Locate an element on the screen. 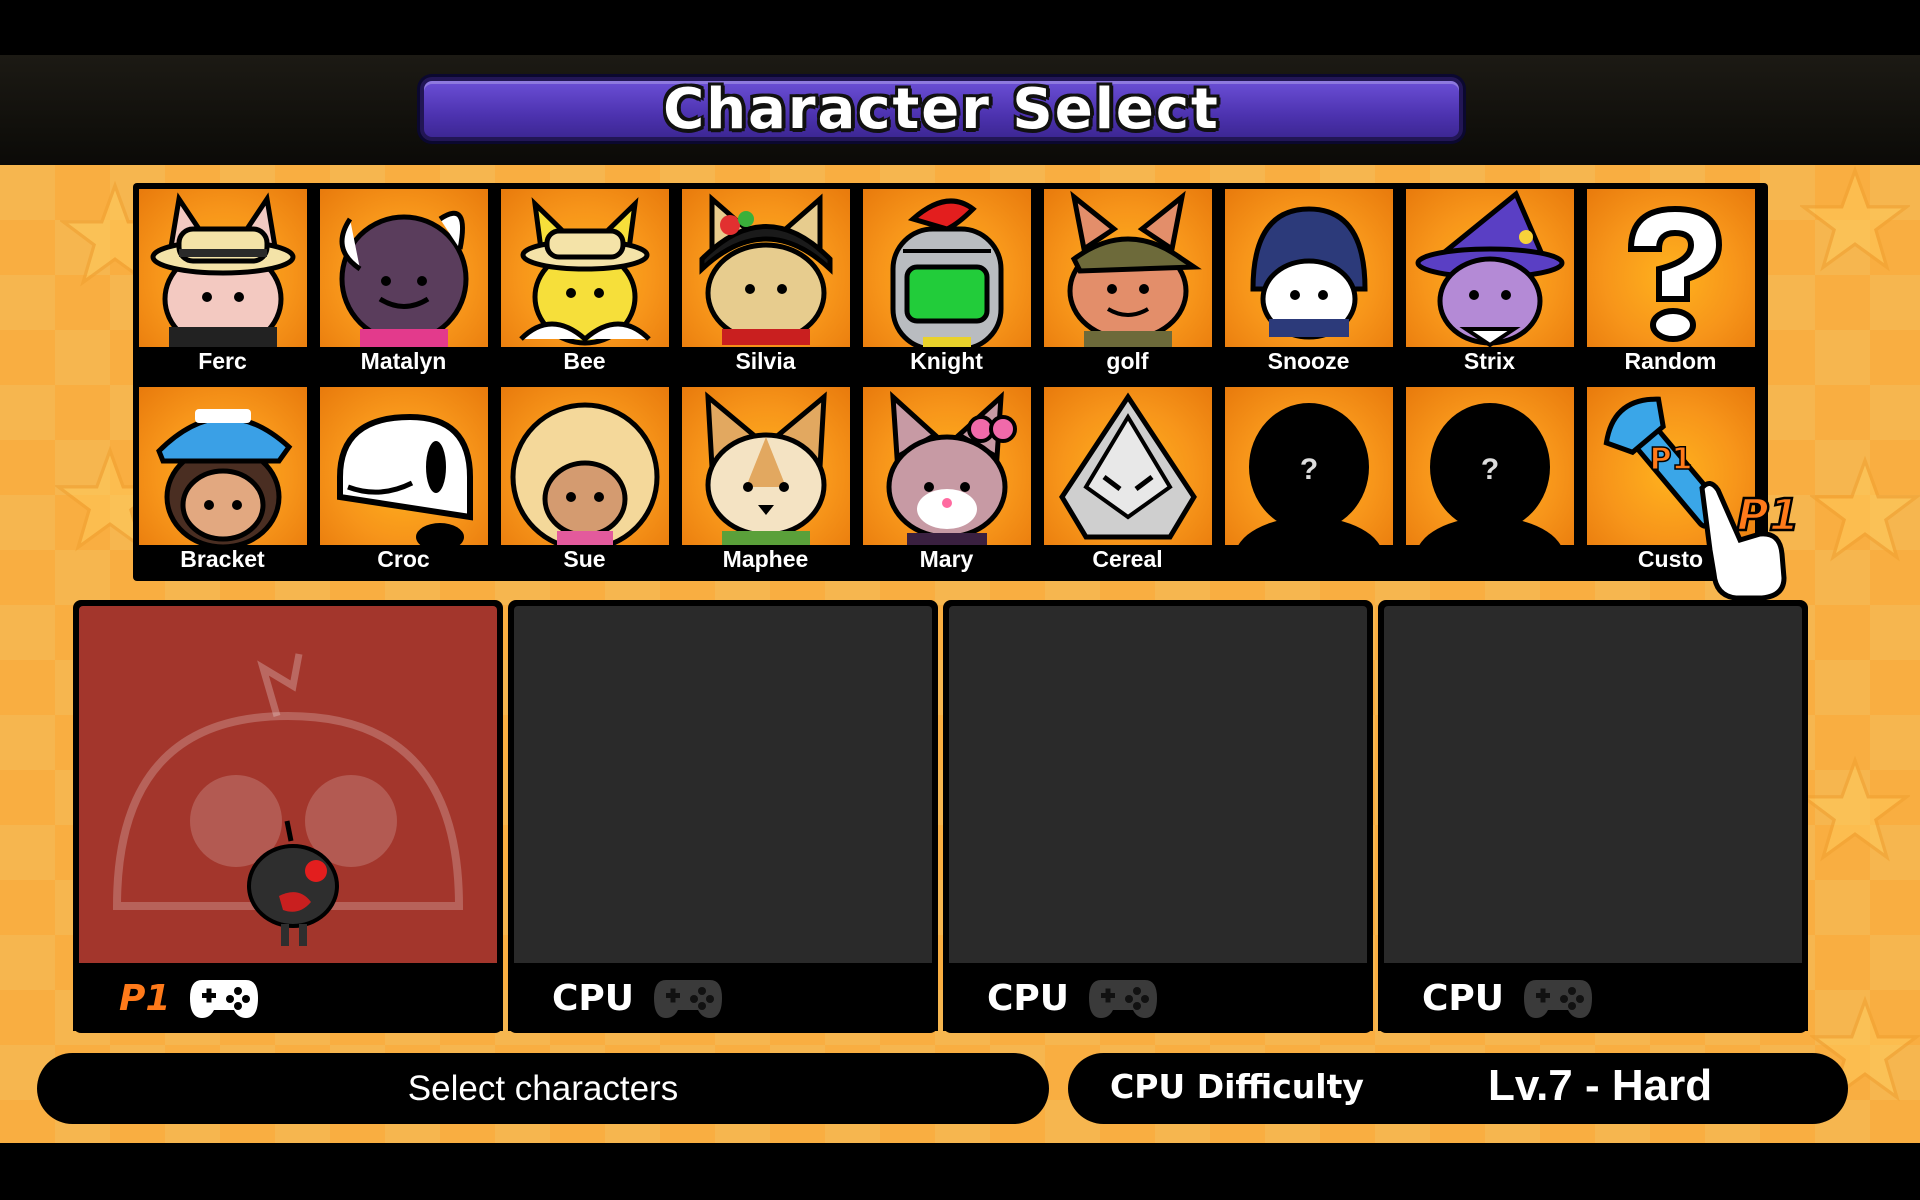  character-name: golf is located at coordinates (1127, 361).